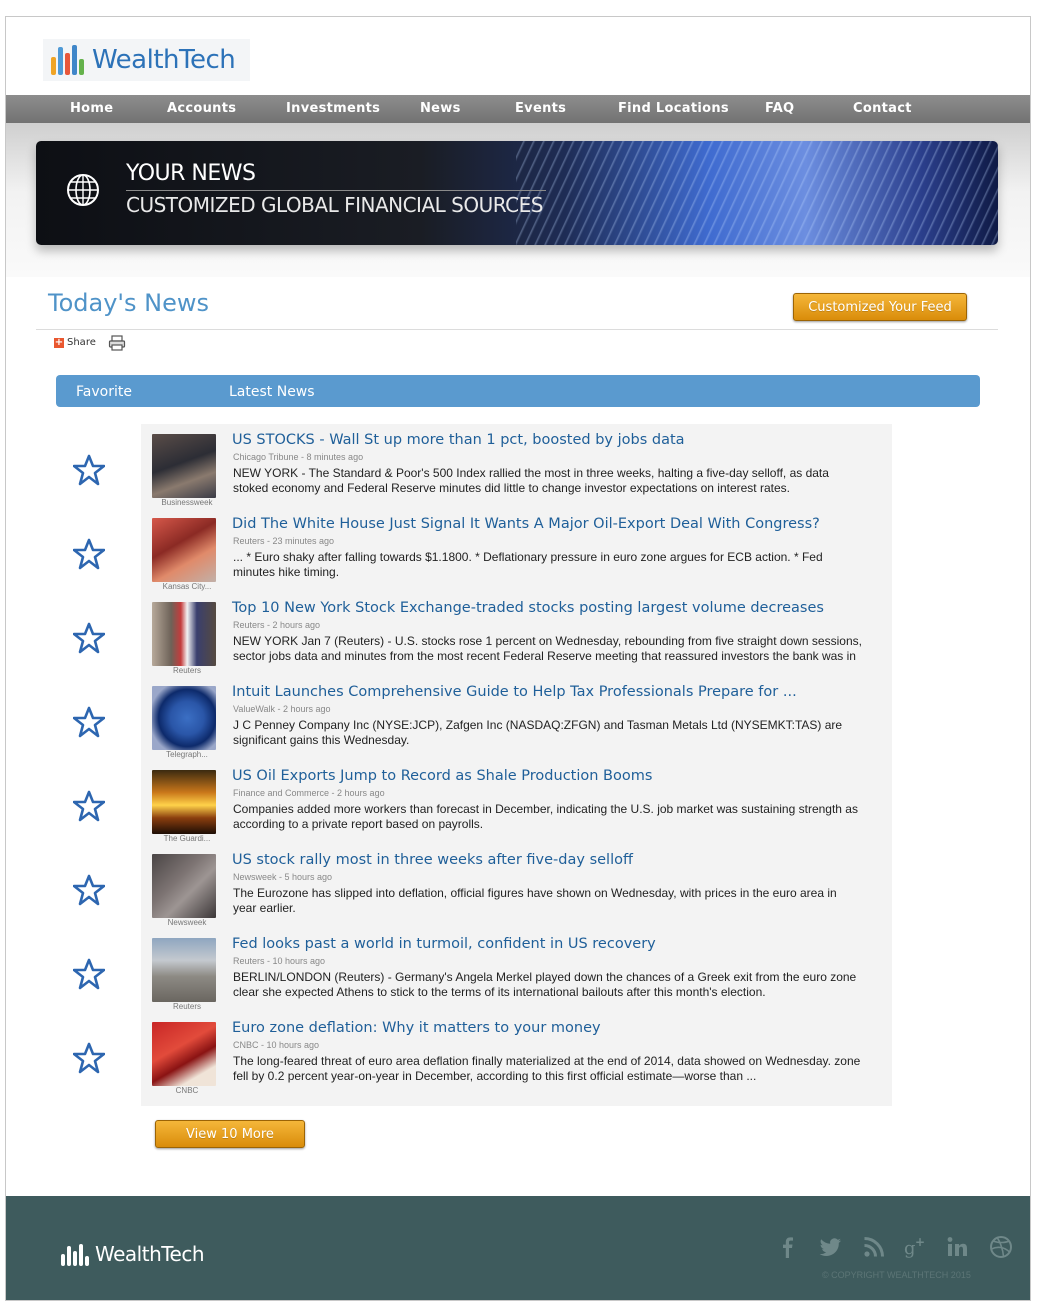  Describe the element at coordinates (187, 922) in the screenshot. I see `thumbnail-source: Newsweek` at that location.